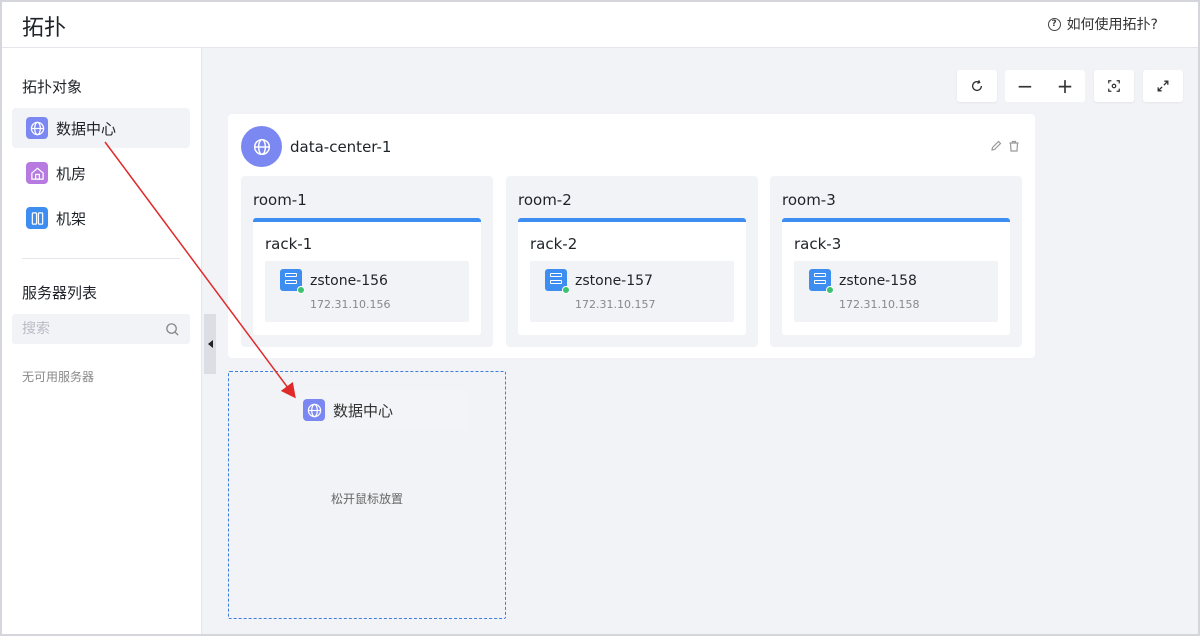 The height and width of the screenshot is (636, 1200). Describe the element at coordinates (1054, 24) in the screenshot. I see `question-icon: ?` at that location.